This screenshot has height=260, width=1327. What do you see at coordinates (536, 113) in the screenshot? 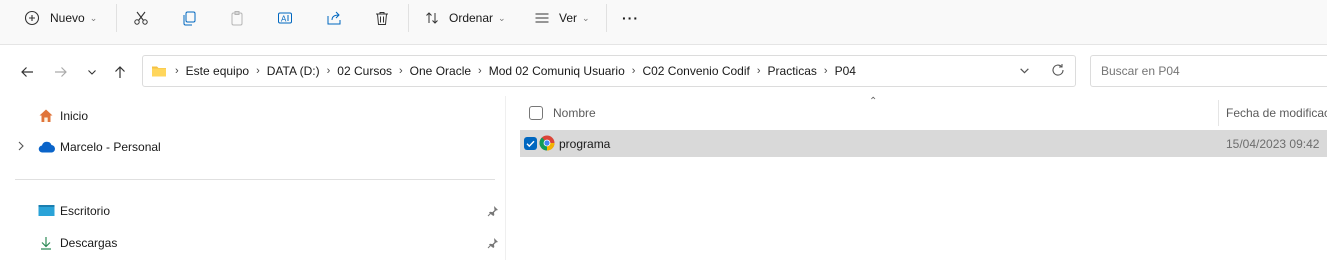
I see `select-all-checkbox` at bounding box center [536, 113].